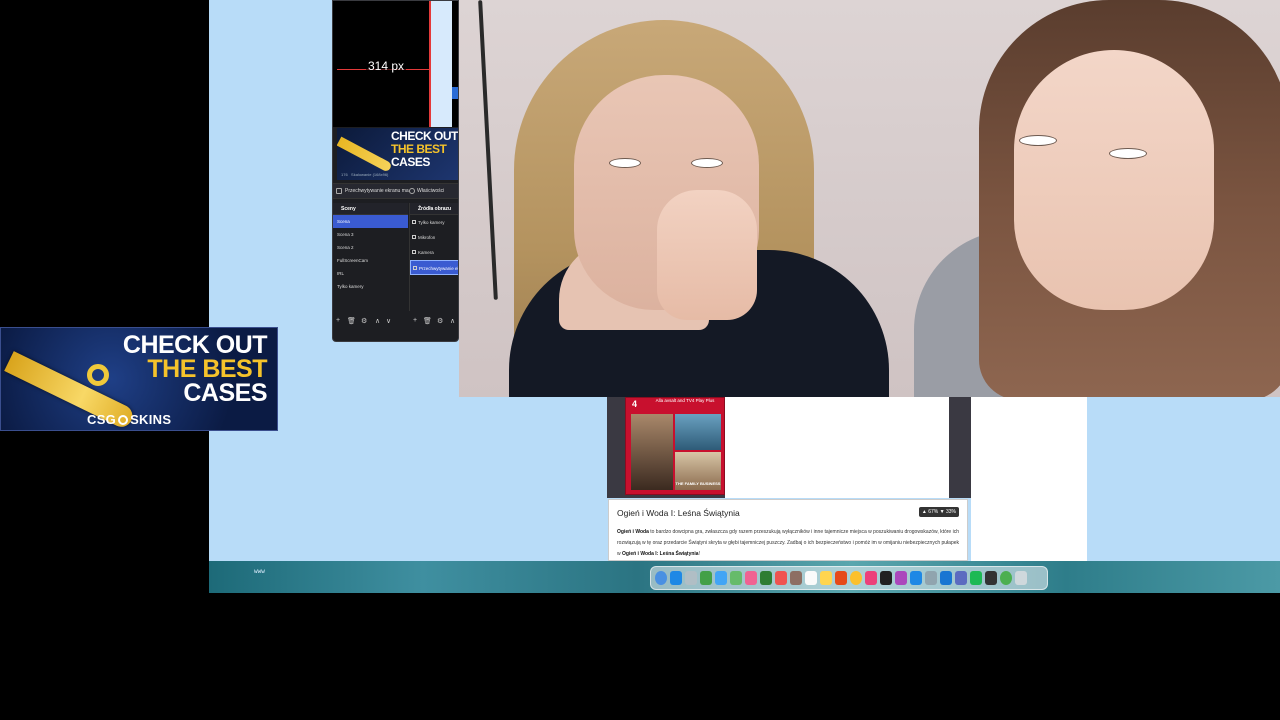 The height and width of the screenshot is (720, 1280). Describe the element at coordinates (991, 578) in the screenshot. I see `obs-icon` at that location.